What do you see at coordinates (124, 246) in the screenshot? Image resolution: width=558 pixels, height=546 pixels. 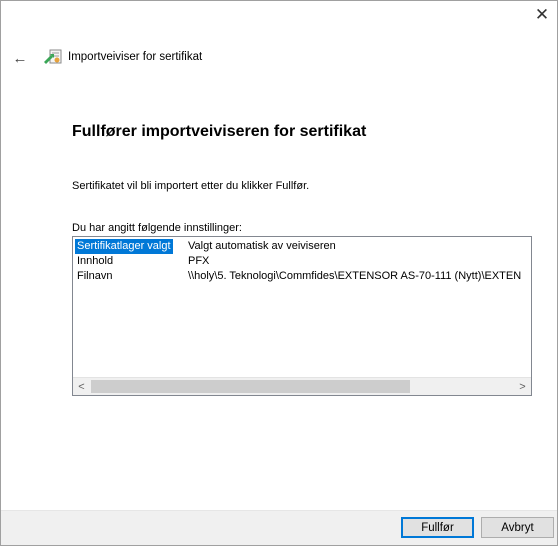 I see `row-key: Sertifikatlager valgt` at bounding box center [124, 246].